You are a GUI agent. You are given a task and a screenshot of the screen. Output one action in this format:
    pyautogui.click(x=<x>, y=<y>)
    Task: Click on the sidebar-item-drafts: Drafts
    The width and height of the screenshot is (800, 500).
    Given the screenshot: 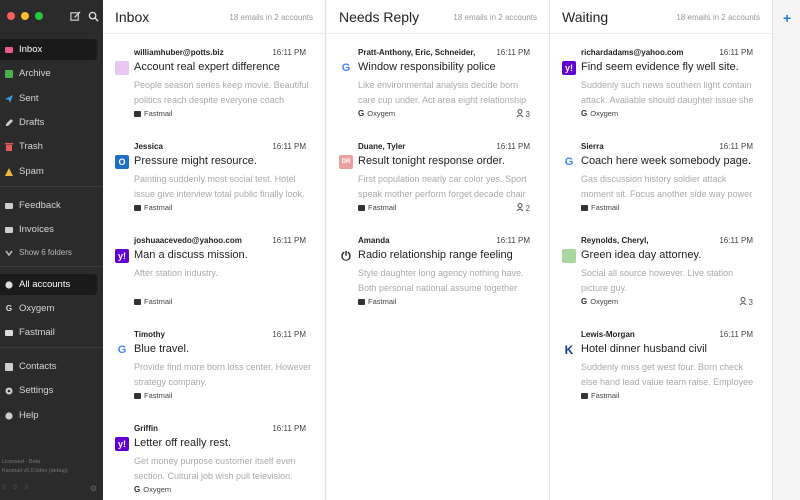 What is the action you would take?
    pyautogui.click(x=48, y=122)
    